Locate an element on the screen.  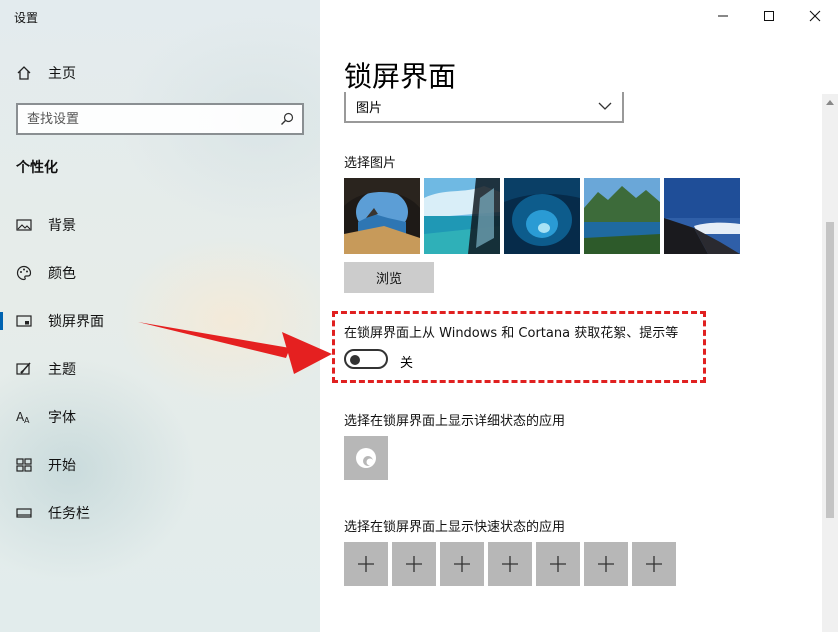
maximize-button is located at coordinates (769, 16).